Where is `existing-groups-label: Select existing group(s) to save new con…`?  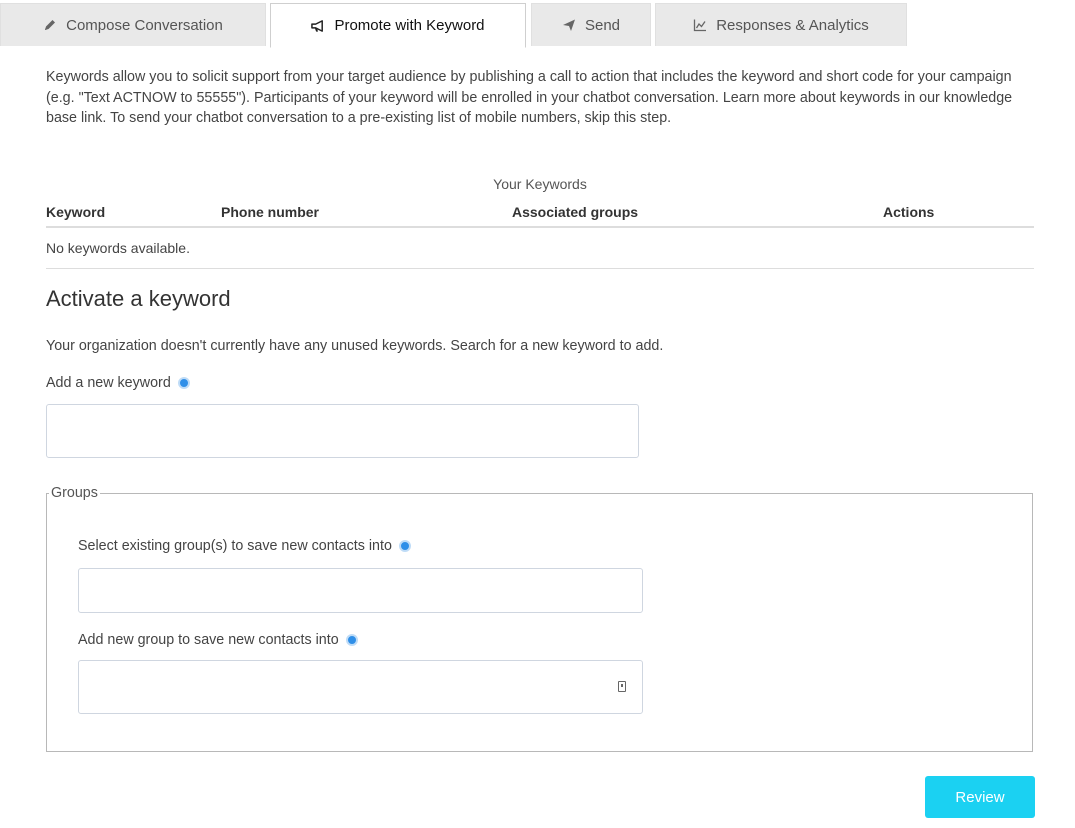 existing-groups-label: Select existing group(s) to save new con… is located at coordinates (235, 546).